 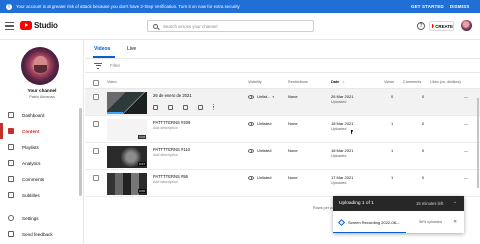 I want to click on menu-icon, so click(x=9, y=26).